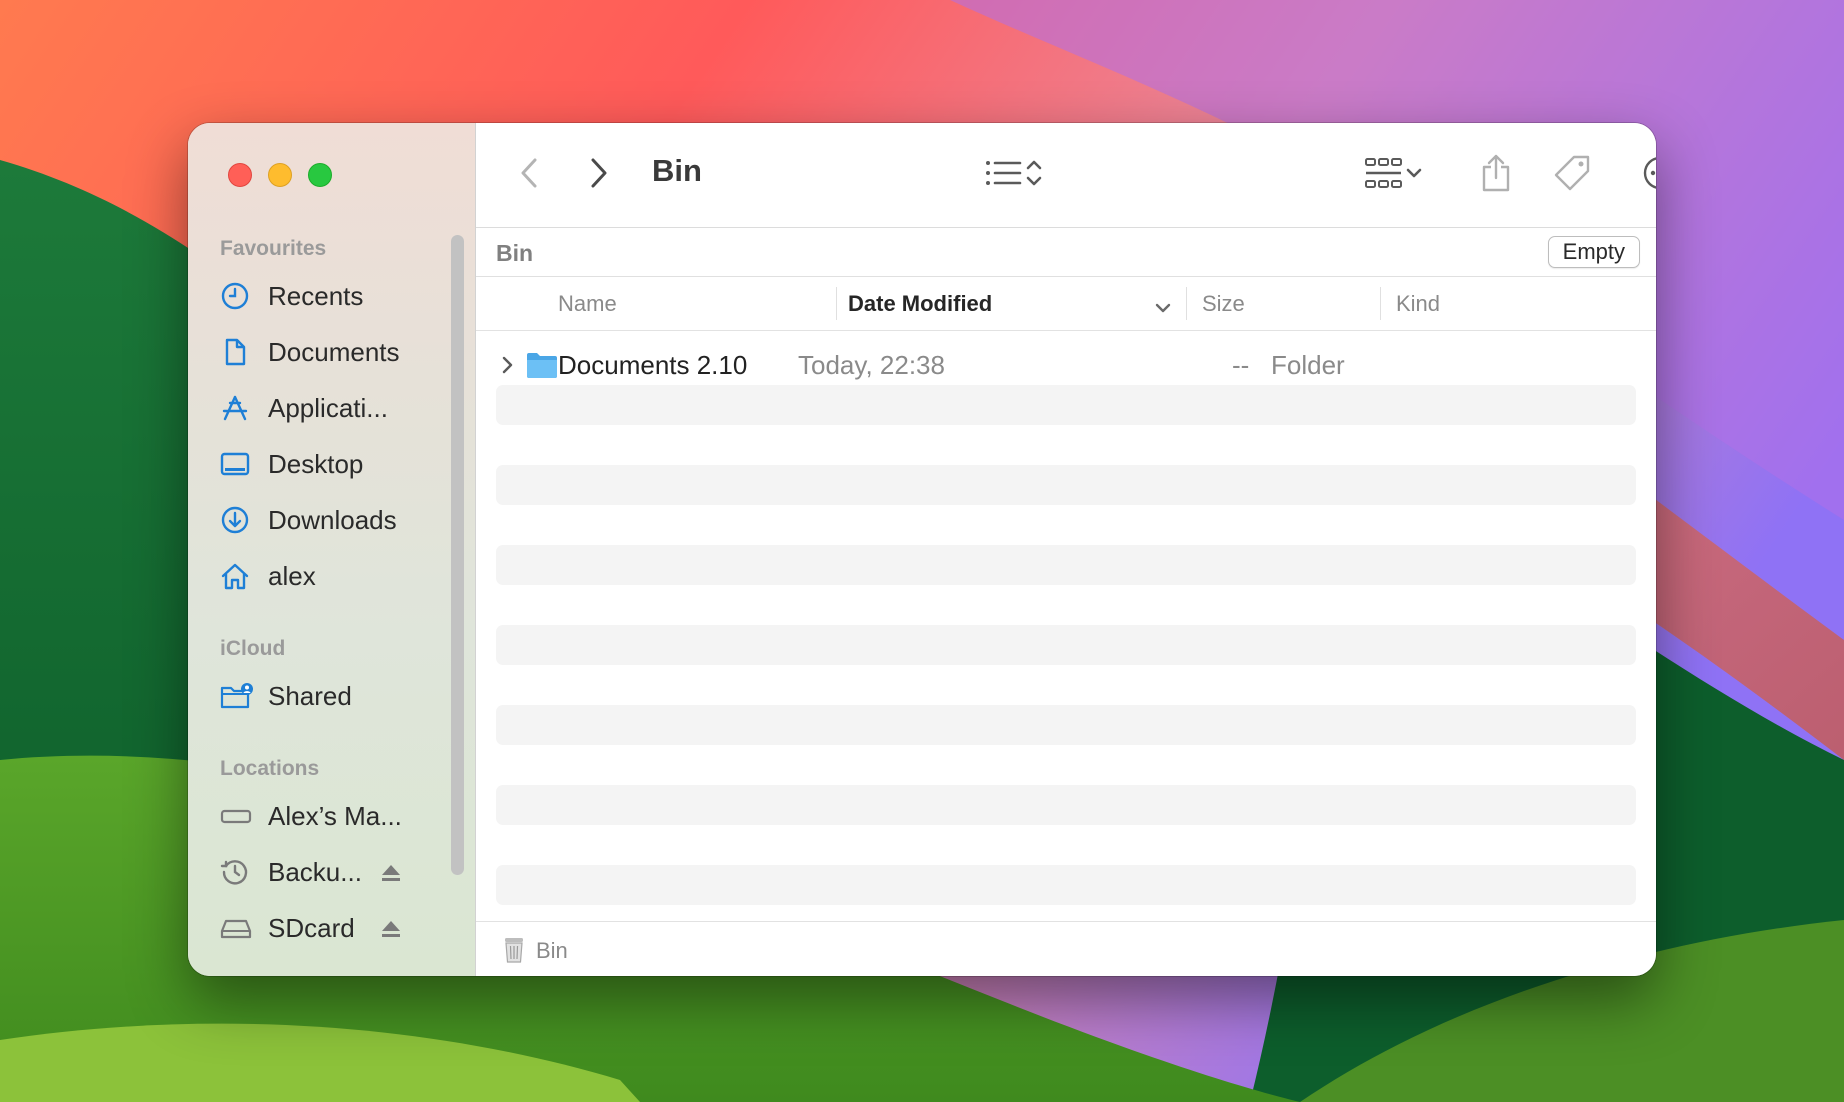 This screenshot has height=1102, width=1844. I want to click on bin-header: Bin Empty, so click(1066, 252).